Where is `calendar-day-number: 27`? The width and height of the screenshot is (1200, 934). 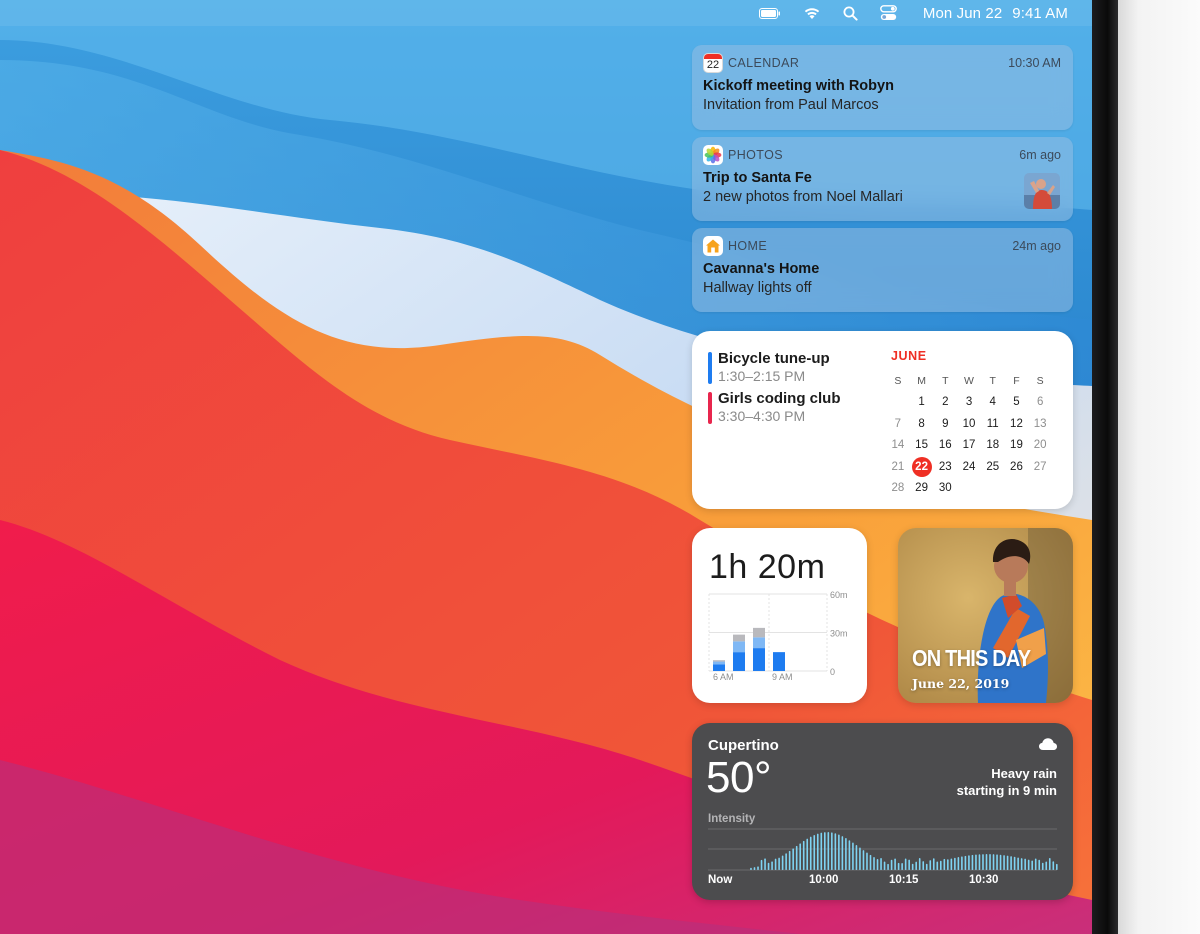 calendar-day-number: 27 is located at coordinates (1040, 466).